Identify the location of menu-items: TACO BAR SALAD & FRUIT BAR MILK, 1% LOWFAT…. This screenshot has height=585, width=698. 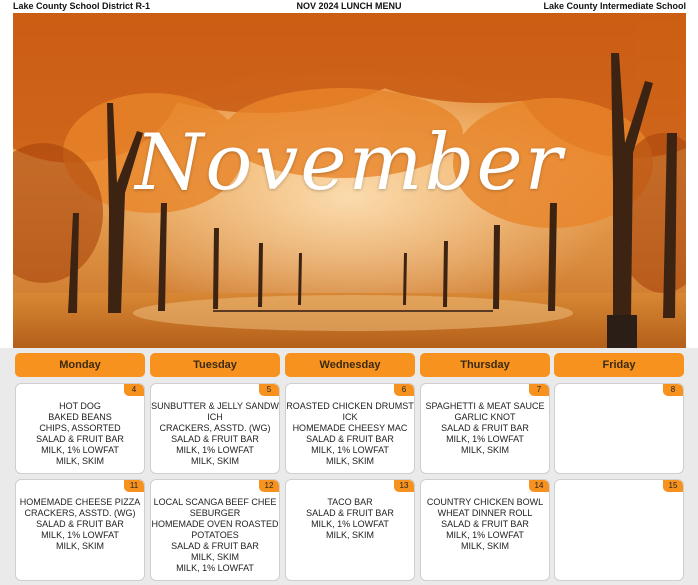
(350, 519).